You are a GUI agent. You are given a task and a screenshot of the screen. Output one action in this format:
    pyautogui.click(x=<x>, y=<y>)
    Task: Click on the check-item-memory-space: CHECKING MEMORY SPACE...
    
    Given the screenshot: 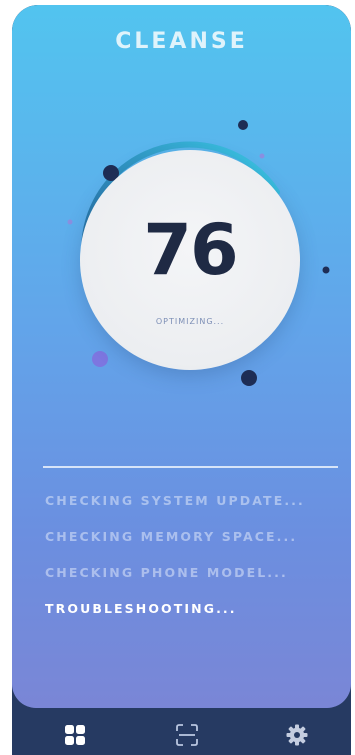 What is the action you would take?
    pyautogui.click(x=171, y=536)
    